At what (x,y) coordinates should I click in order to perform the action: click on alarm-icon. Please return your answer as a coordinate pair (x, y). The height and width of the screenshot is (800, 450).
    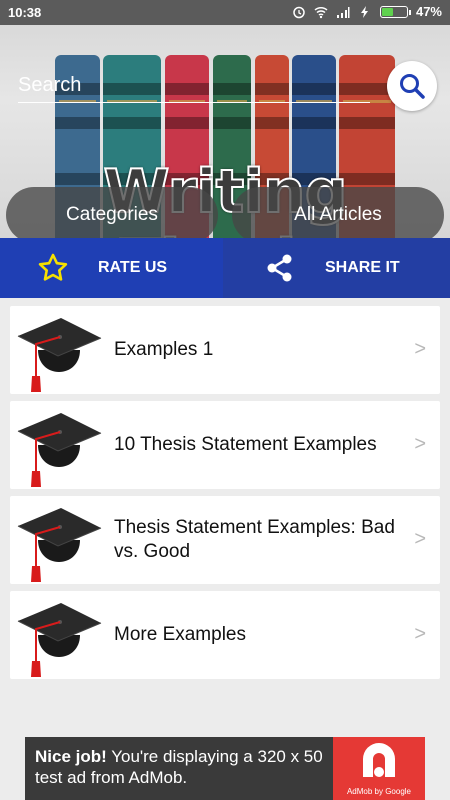
    Looking at the image, I should click on (299, 12).